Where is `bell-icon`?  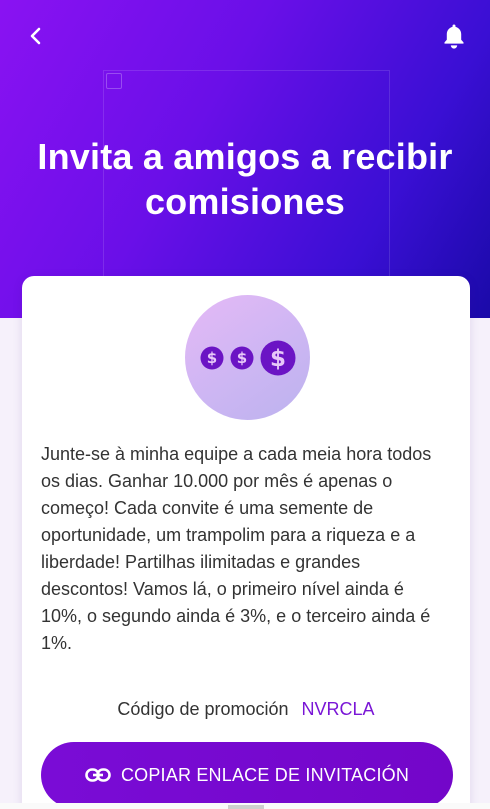 bell-icon is located at coordinates (454, 36).